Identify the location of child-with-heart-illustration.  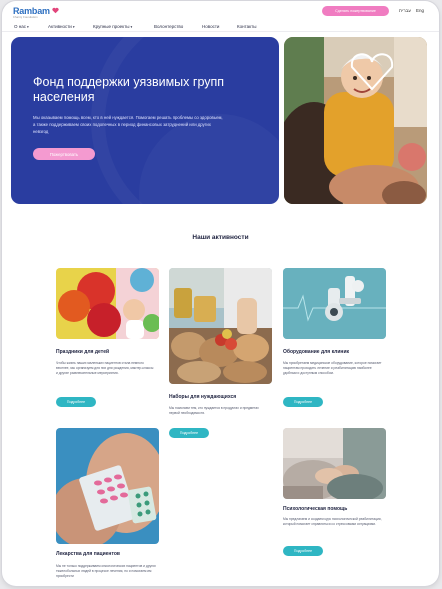
(355, 120).